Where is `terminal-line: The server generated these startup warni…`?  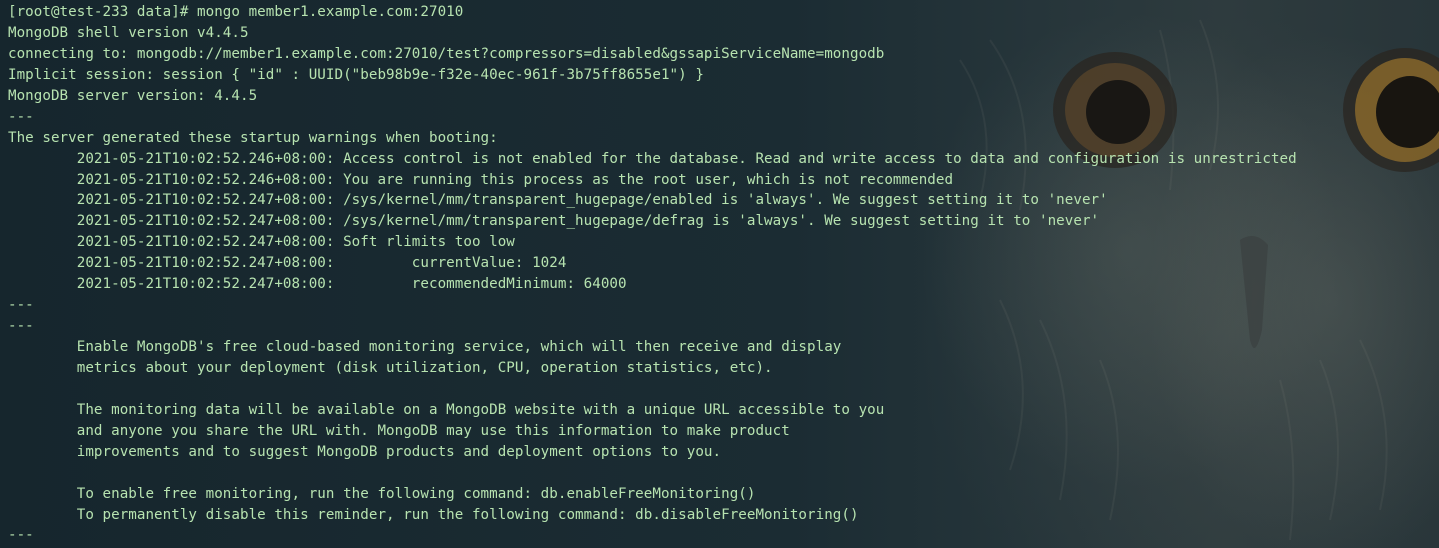
terminal-line: The server generated these startup warni… is located at coordinates (253, 137).